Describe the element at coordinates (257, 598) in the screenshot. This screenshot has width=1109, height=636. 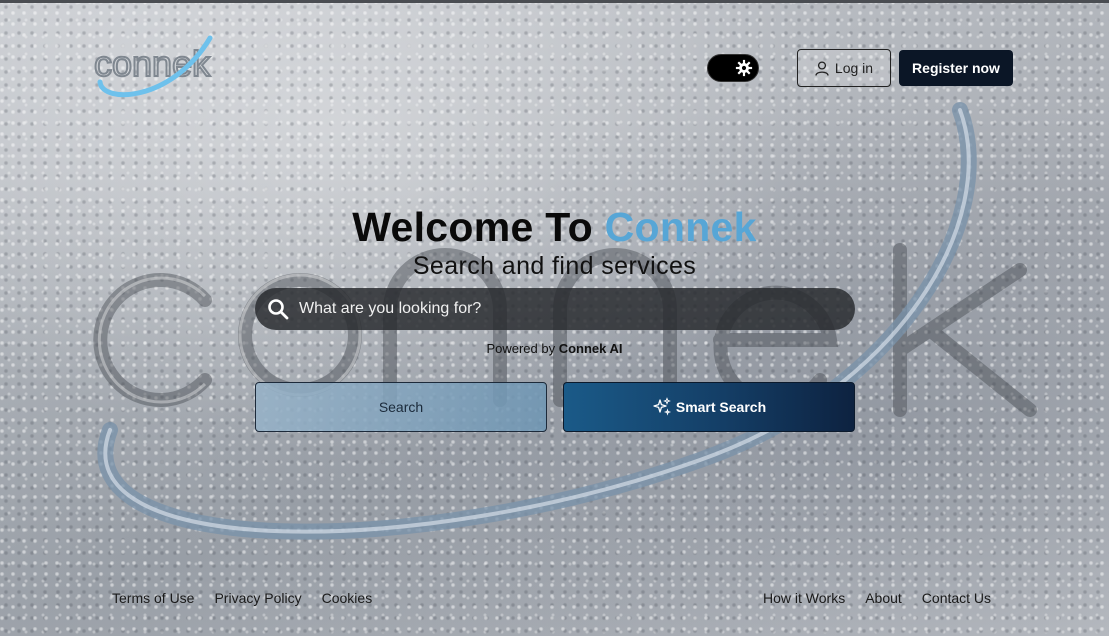
I see `footer-link-privacy: Privacy Policy` at that location.